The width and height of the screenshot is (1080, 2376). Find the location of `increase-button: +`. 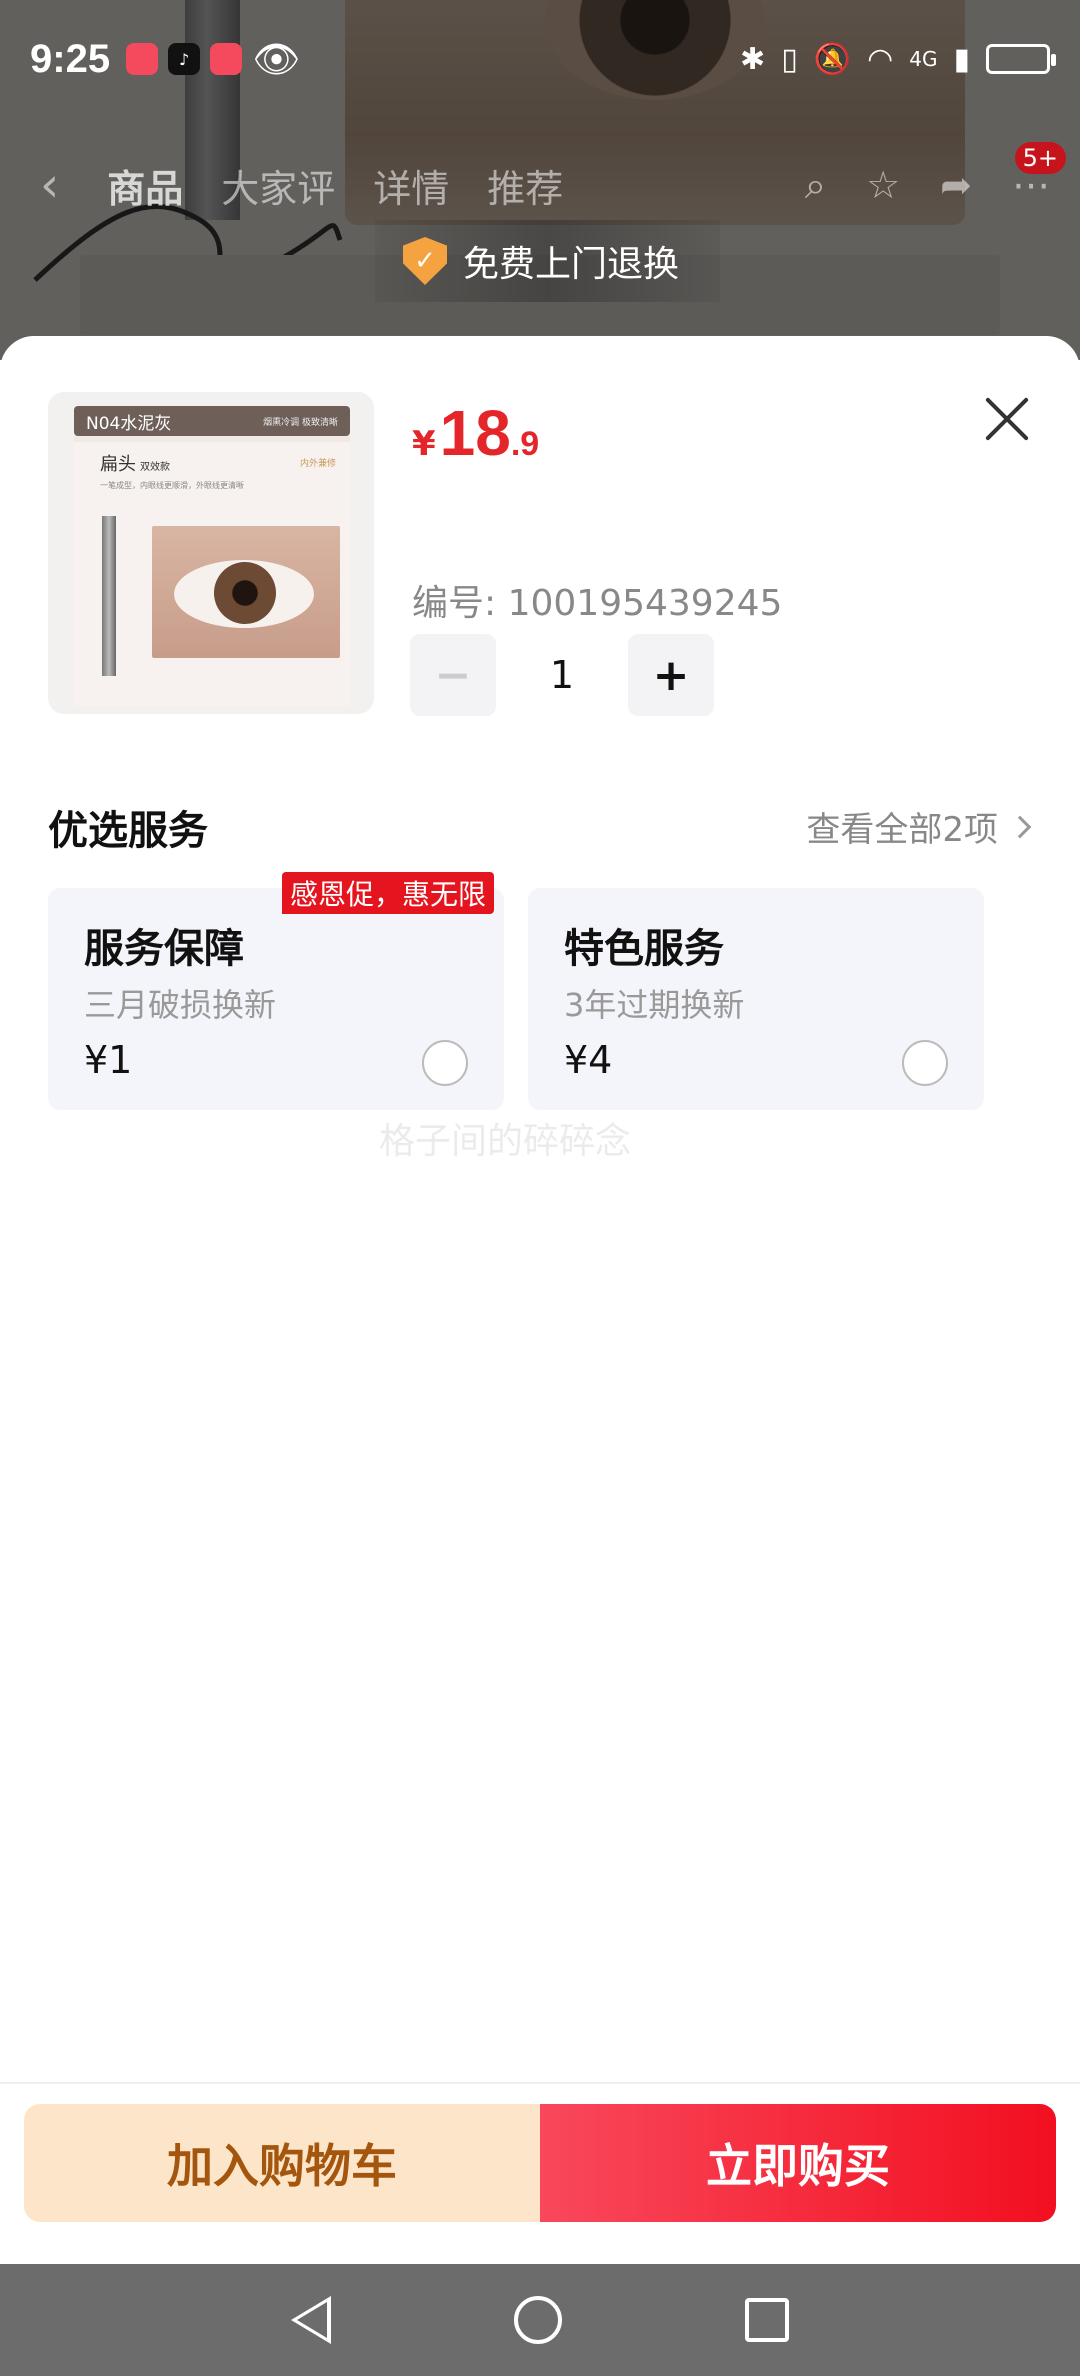

increase-button: + is located at coordinates (671, 675).